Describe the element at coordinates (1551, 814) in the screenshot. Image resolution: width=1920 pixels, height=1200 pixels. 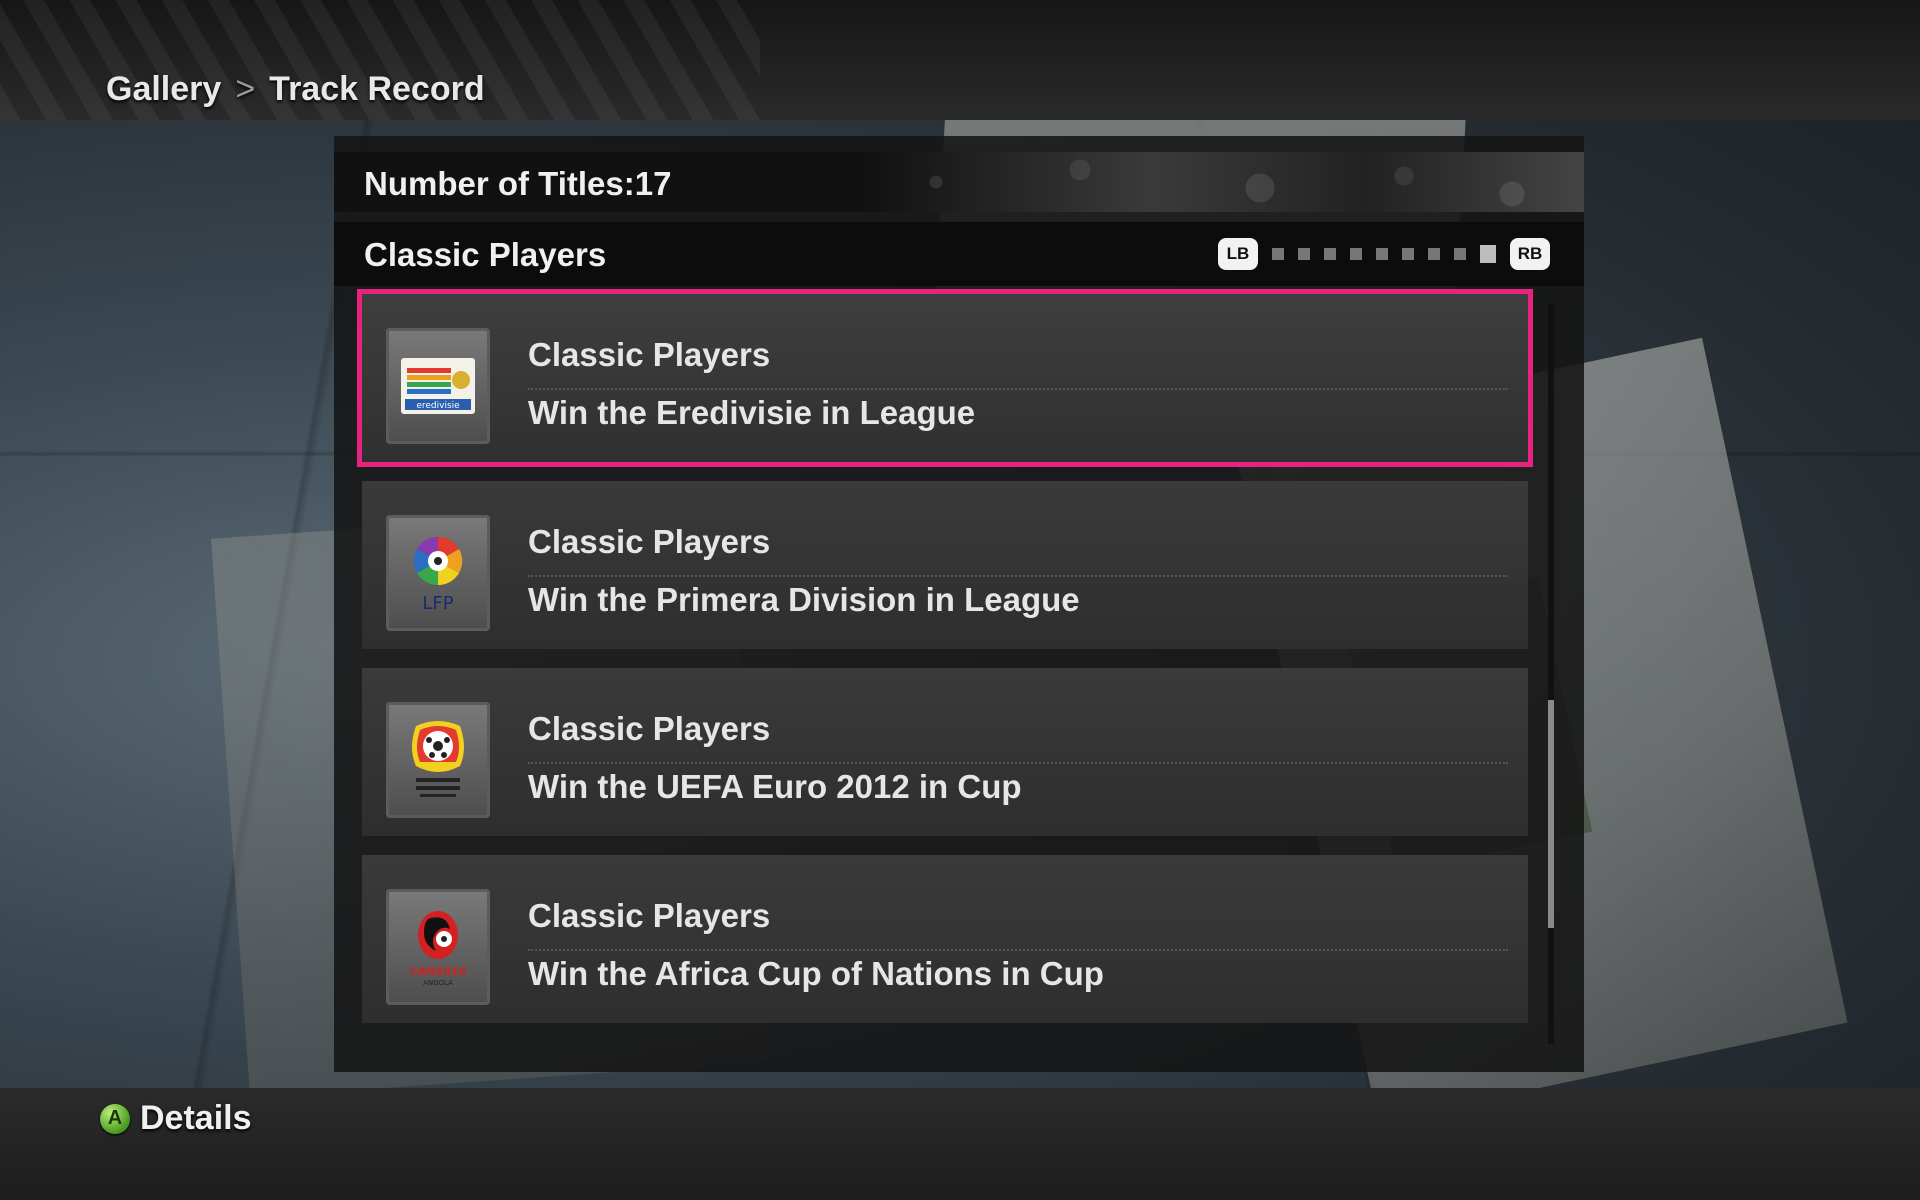
I see `scrollbar-thumb` at that location.